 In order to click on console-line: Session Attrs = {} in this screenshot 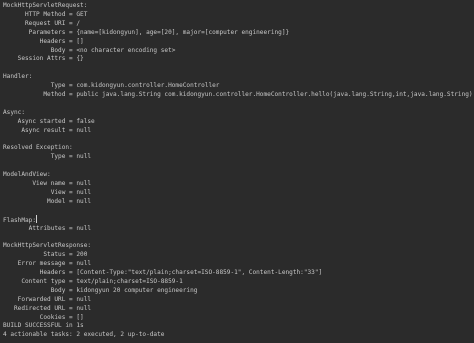, I will do `click(43, 59)`.